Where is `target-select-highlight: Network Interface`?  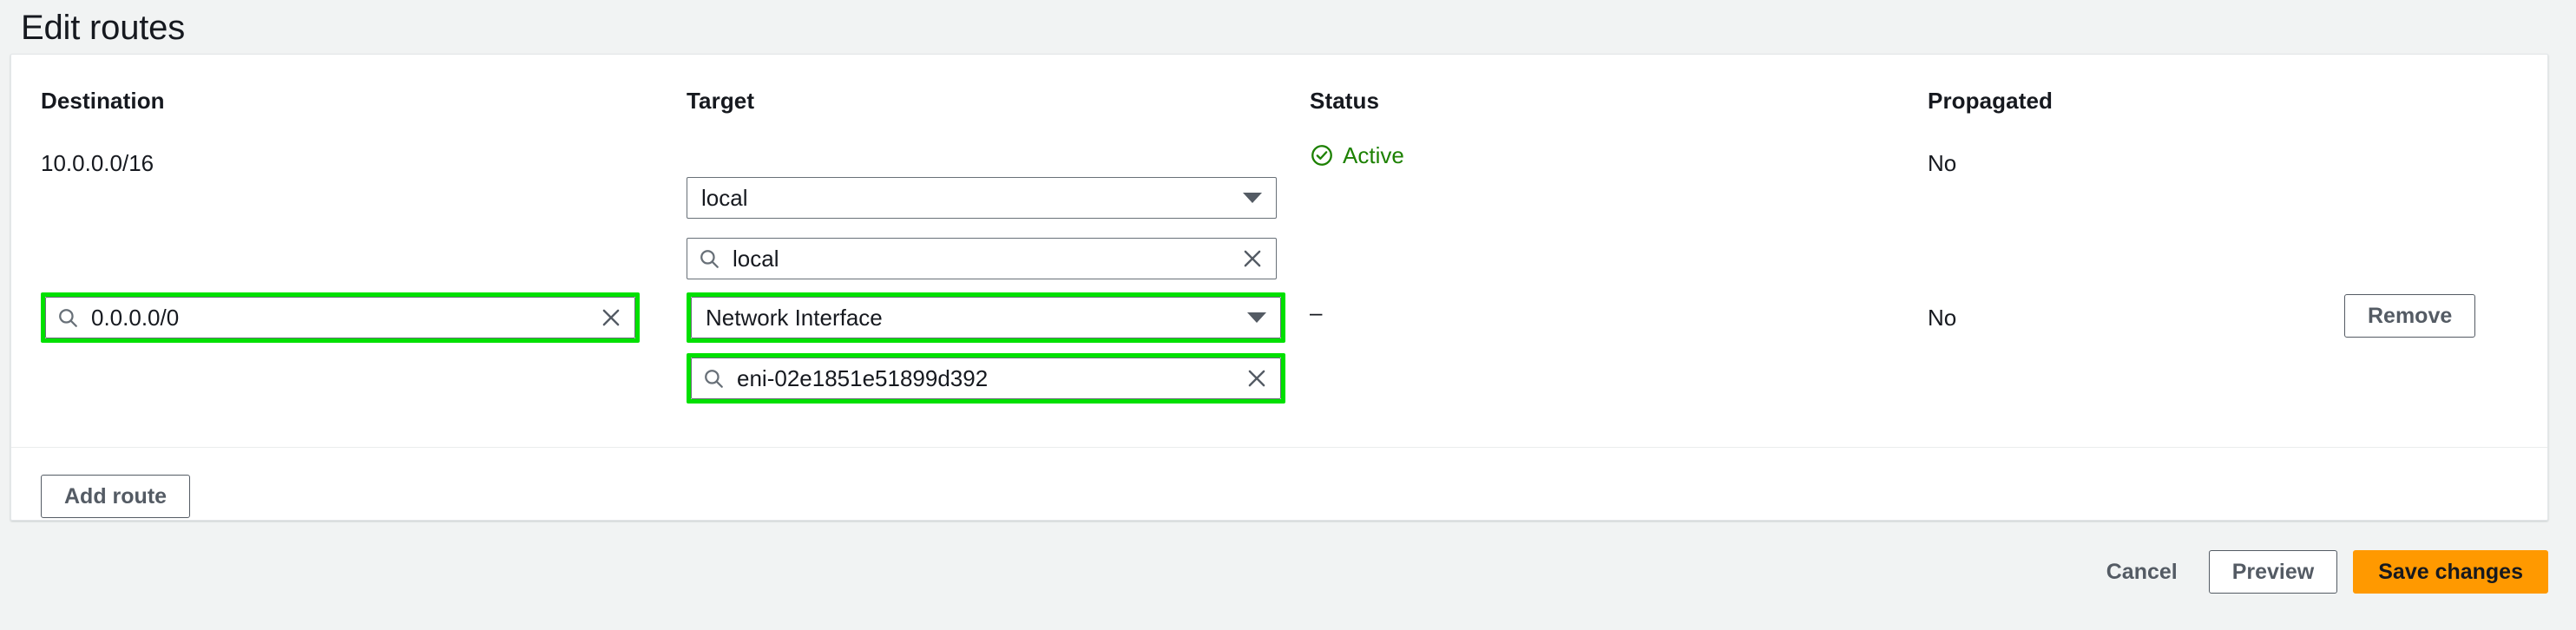
target-select-highlight: Network Interface is located at coordinates (986, 317).